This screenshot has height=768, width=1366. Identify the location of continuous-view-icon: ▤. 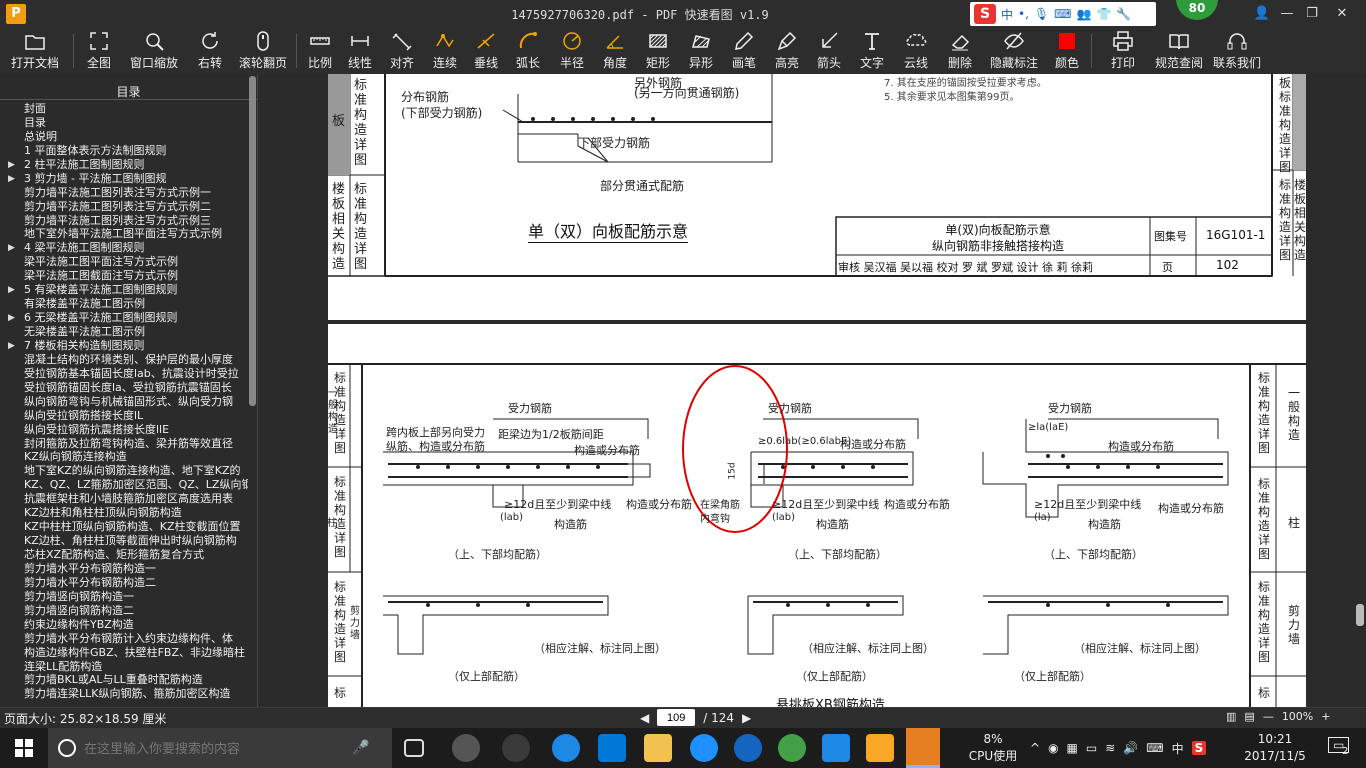
(1249, 716).